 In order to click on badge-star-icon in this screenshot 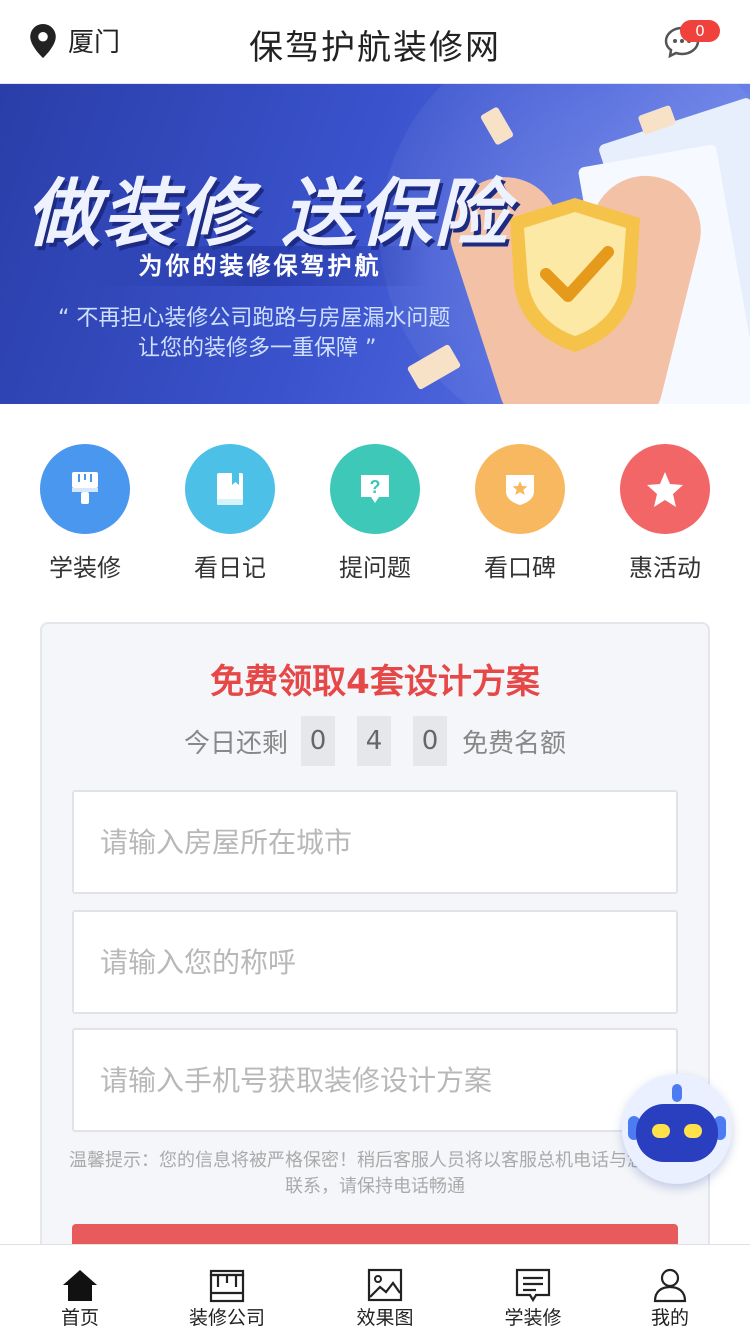, I will do `click(520, 490)`.